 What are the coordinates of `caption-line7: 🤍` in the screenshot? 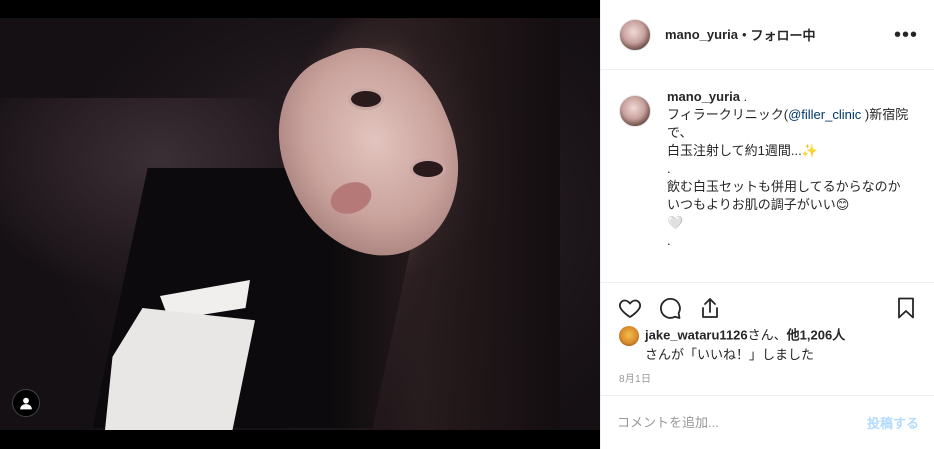 It's located at (675, 222).